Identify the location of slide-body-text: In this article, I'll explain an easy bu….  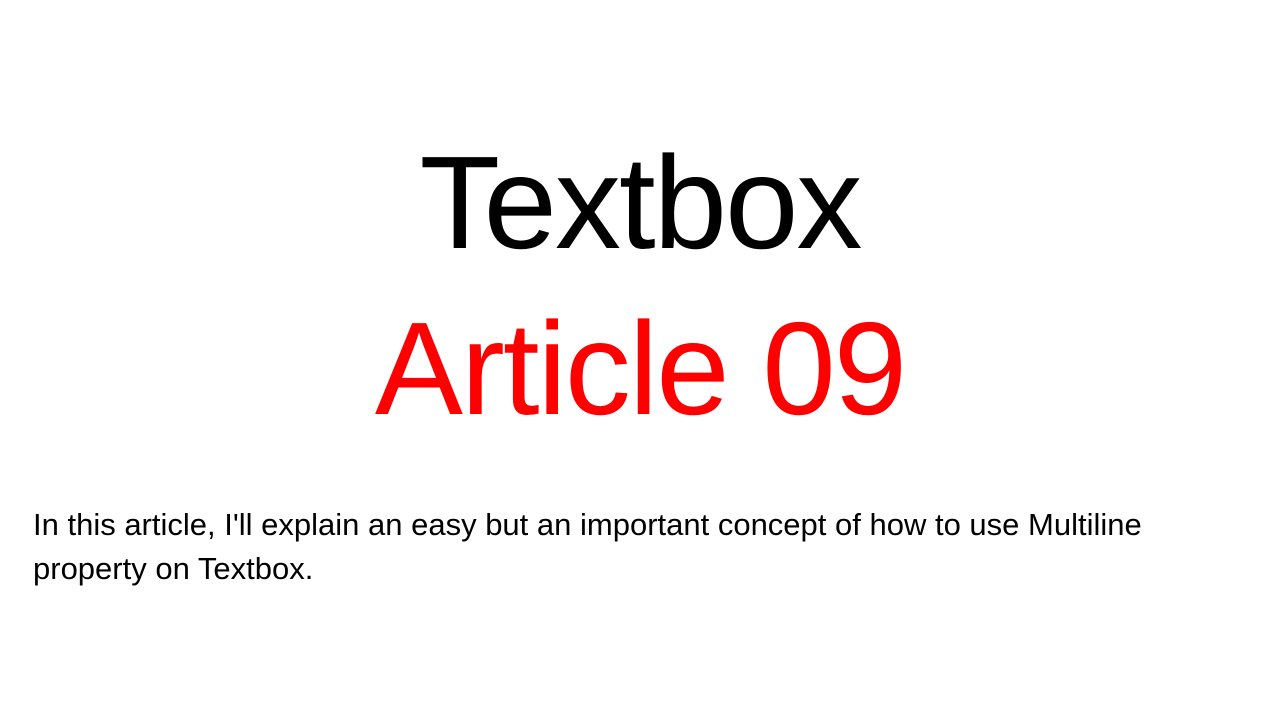
(587, 546).